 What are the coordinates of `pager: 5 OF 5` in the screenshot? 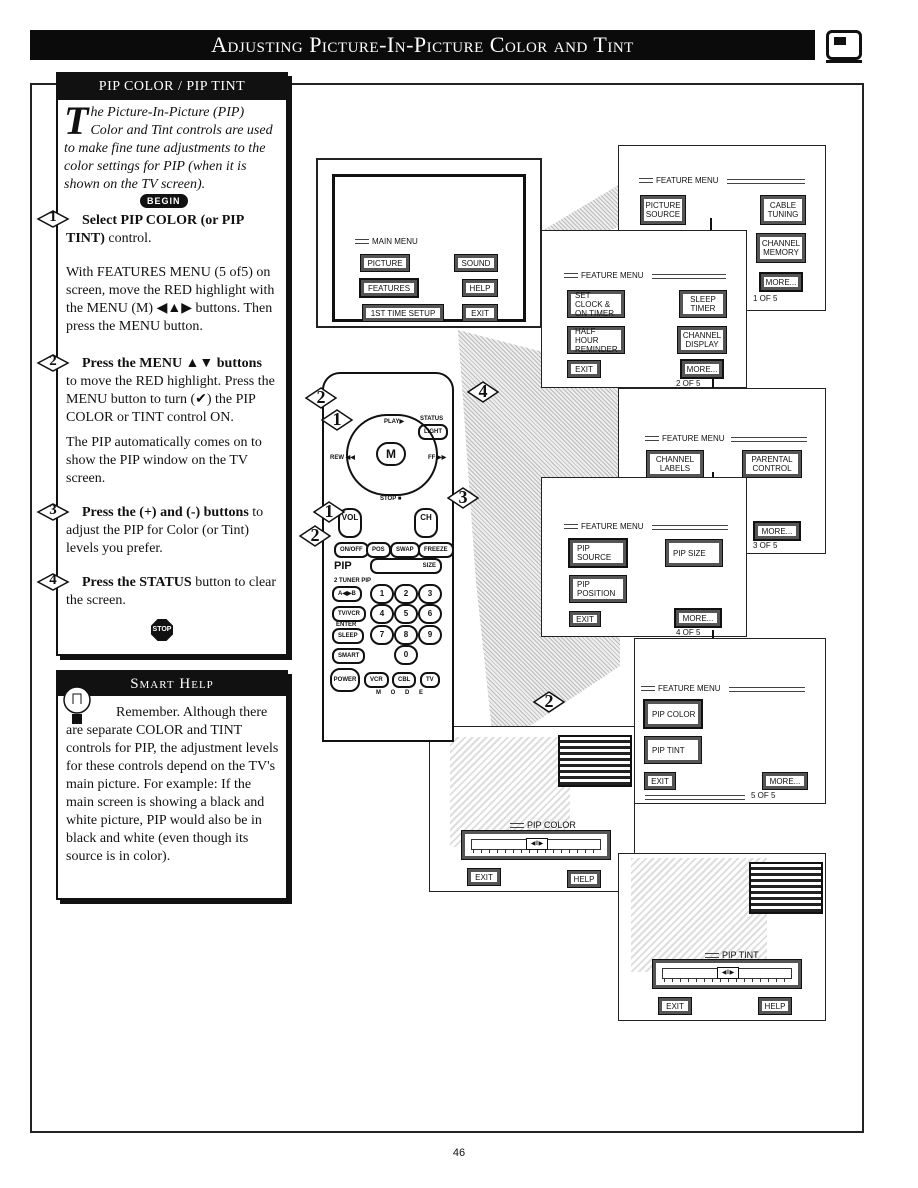 It's located at (763, 795).